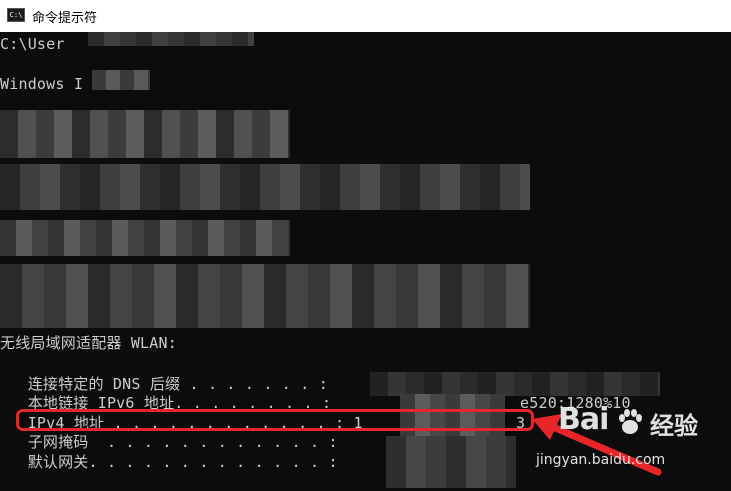 This screenshot has height=491, width=731. I want to click on prompt-line: C:\User, so click(32, 44).